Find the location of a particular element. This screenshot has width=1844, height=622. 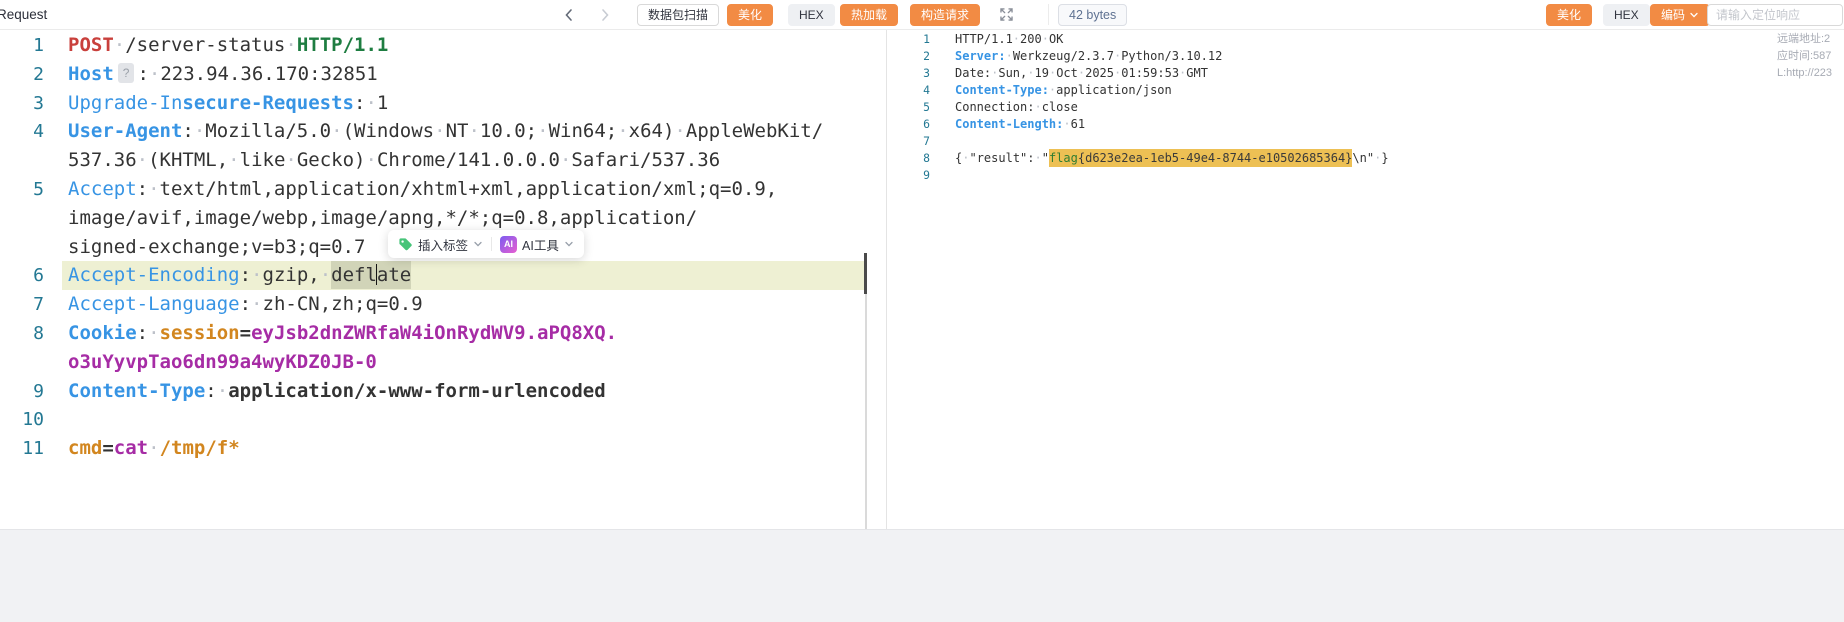

code-token: "result": is located at coordinates (1002, 158).